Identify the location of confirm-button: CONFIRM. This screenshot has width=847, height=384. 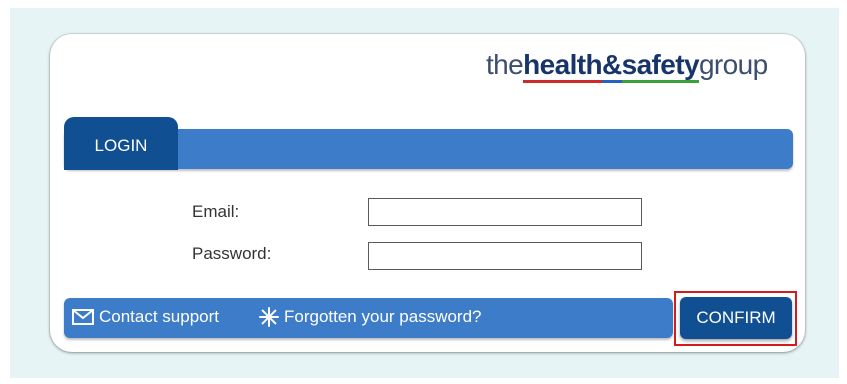
(736, 318).